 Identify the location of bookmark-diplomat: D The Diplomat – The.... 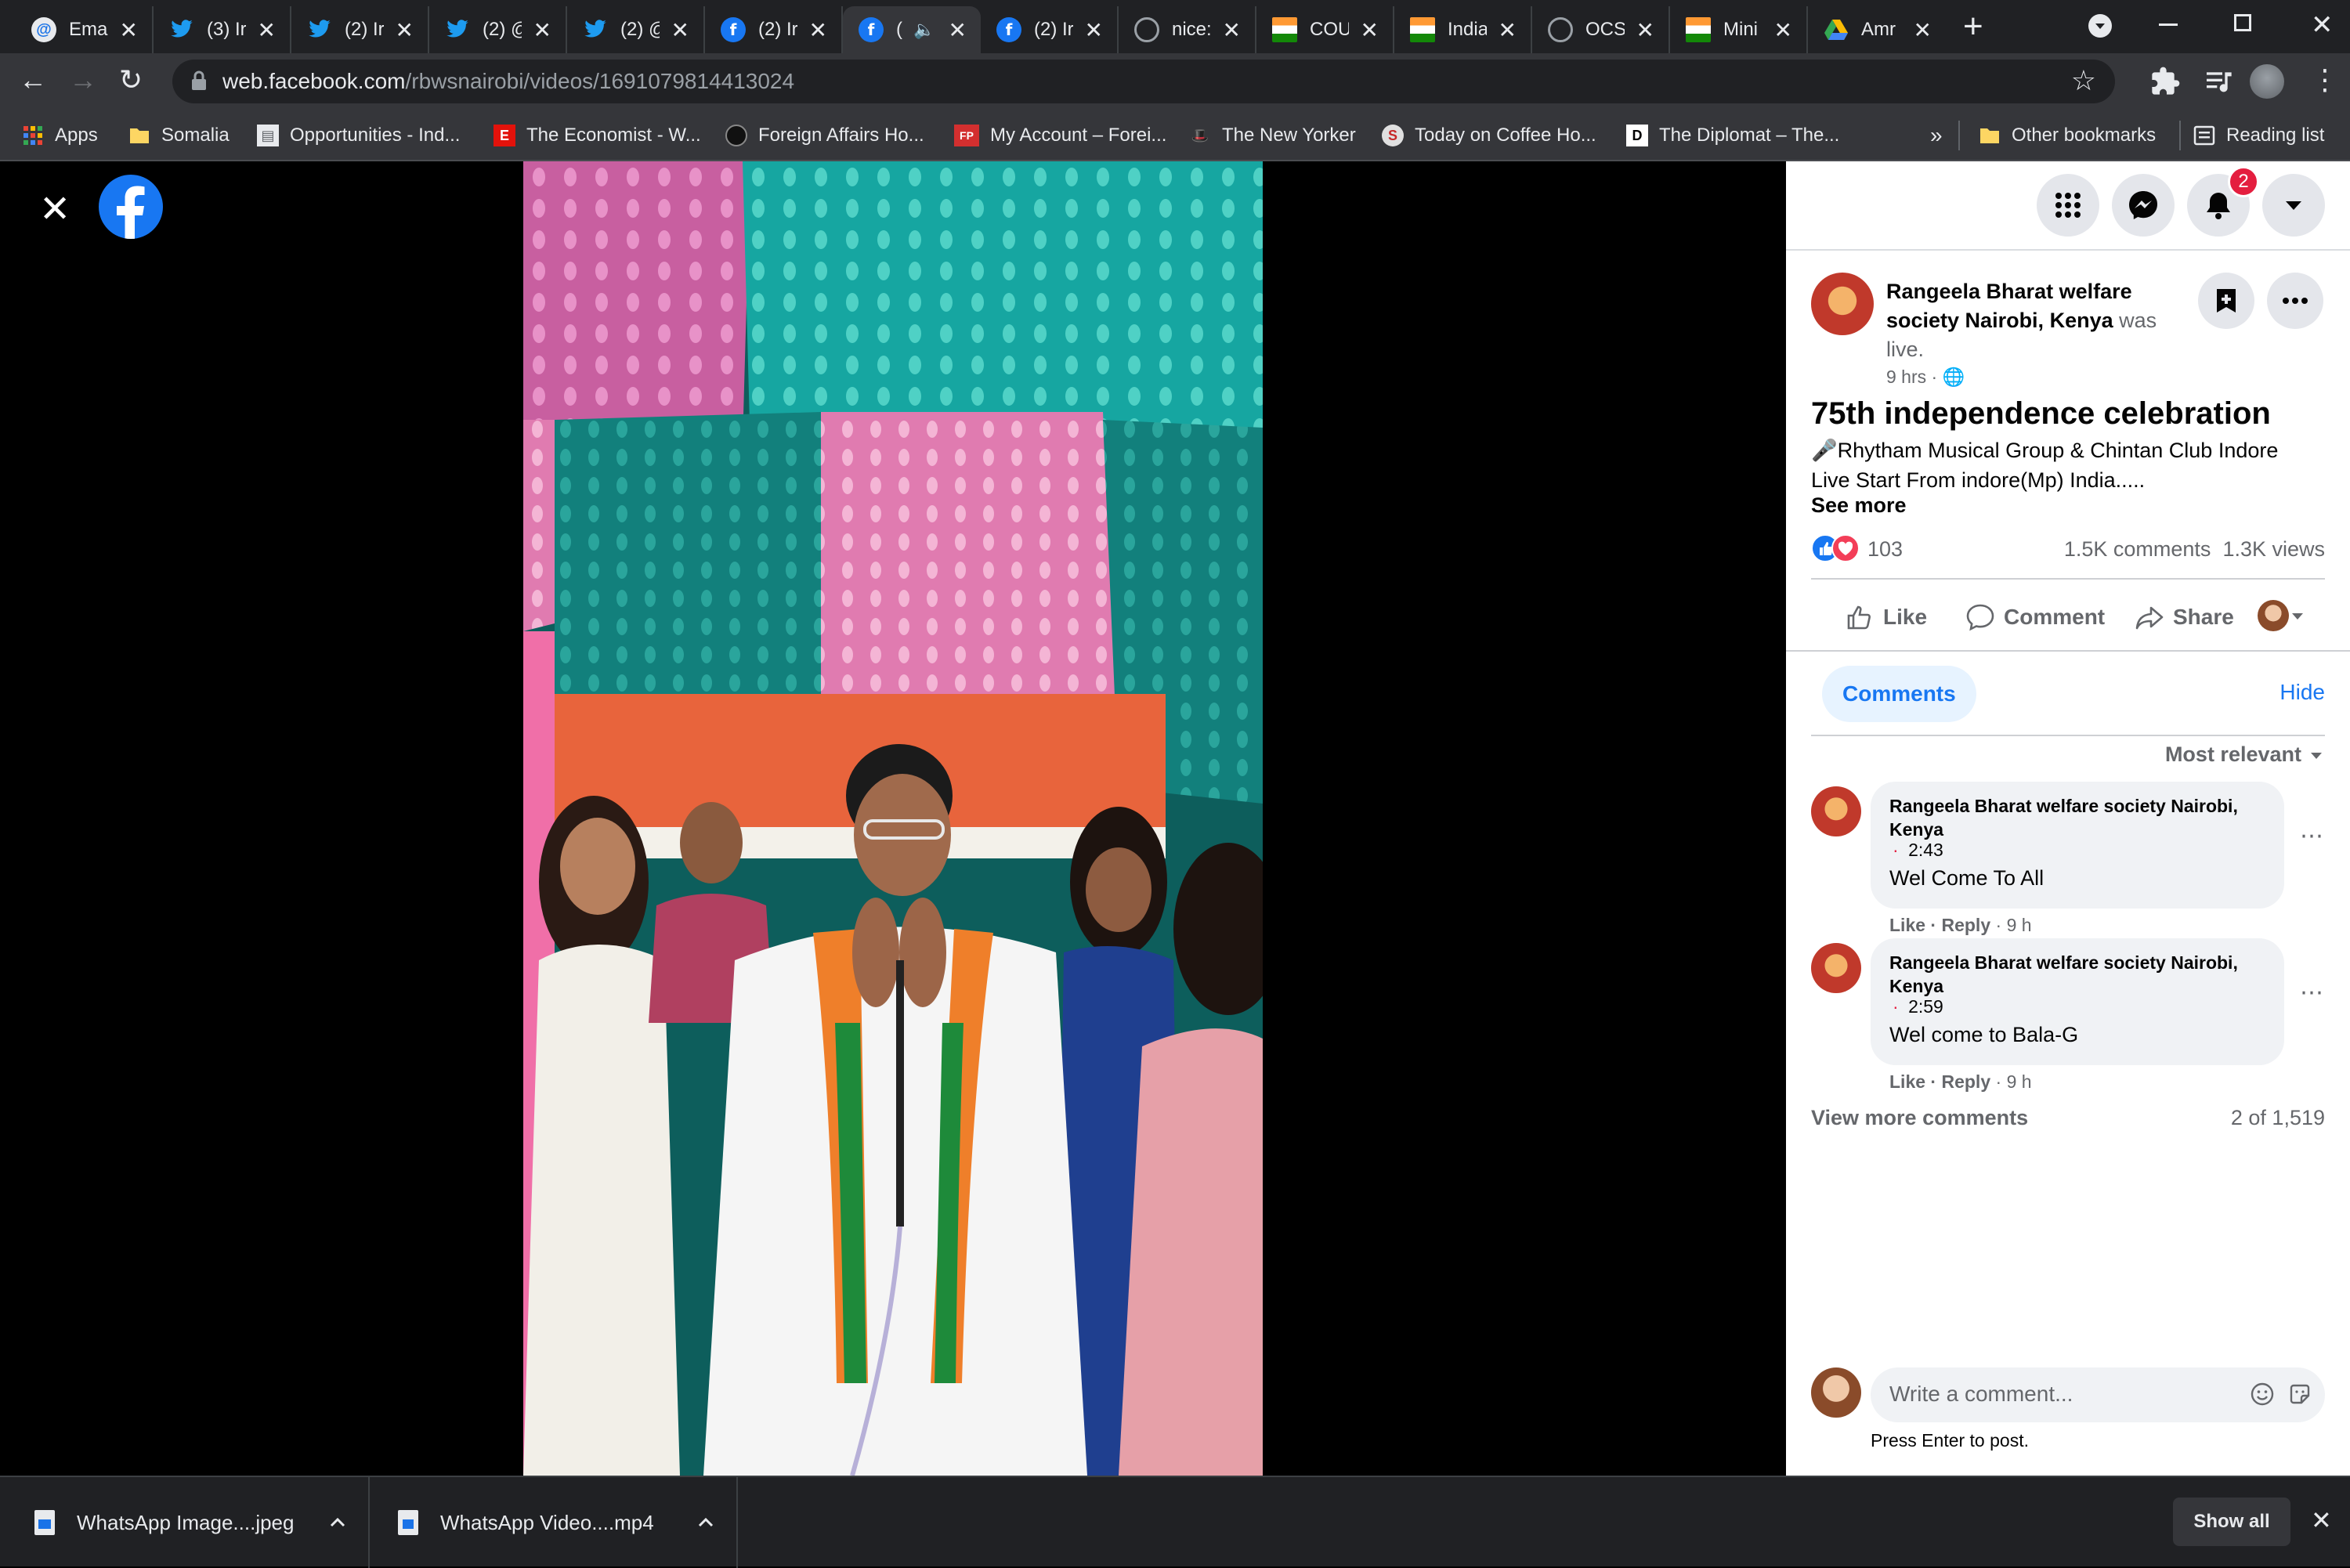
(1733, 135).